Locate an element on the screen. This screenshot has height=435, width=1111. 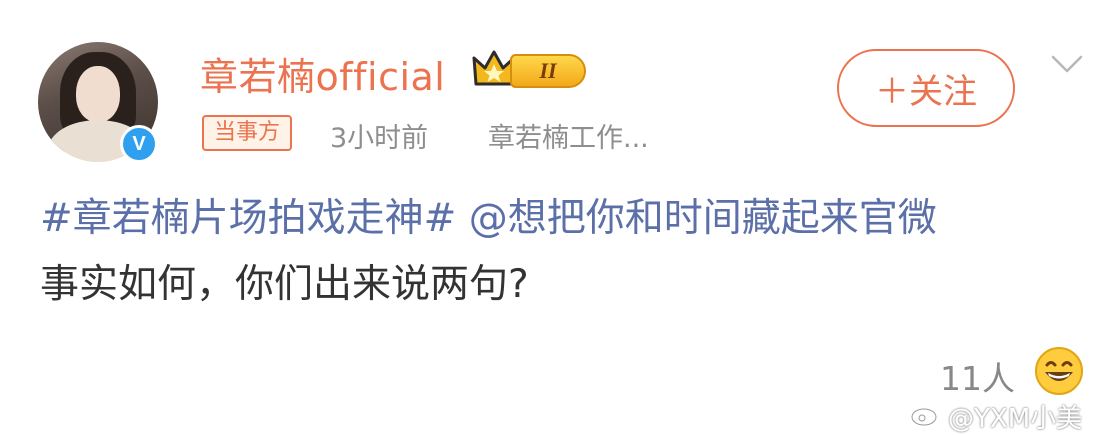
verified-badge-icon: V is located at coordinates (139, 144).